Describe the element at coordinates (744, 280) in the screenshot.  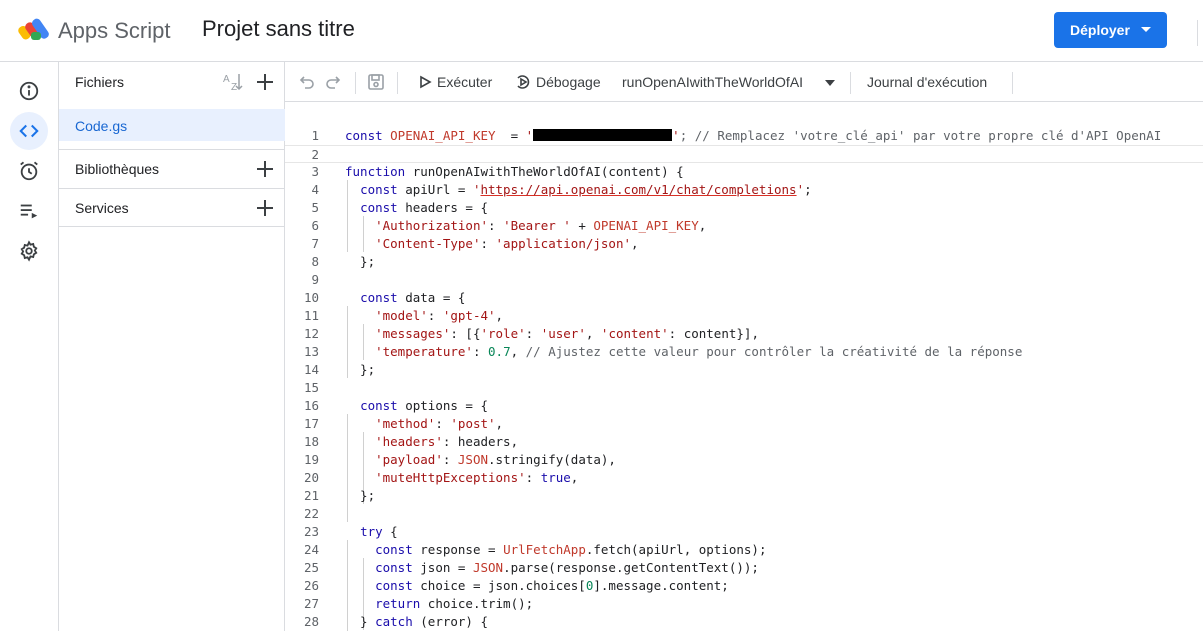
I see `code-line: 9` at that location.